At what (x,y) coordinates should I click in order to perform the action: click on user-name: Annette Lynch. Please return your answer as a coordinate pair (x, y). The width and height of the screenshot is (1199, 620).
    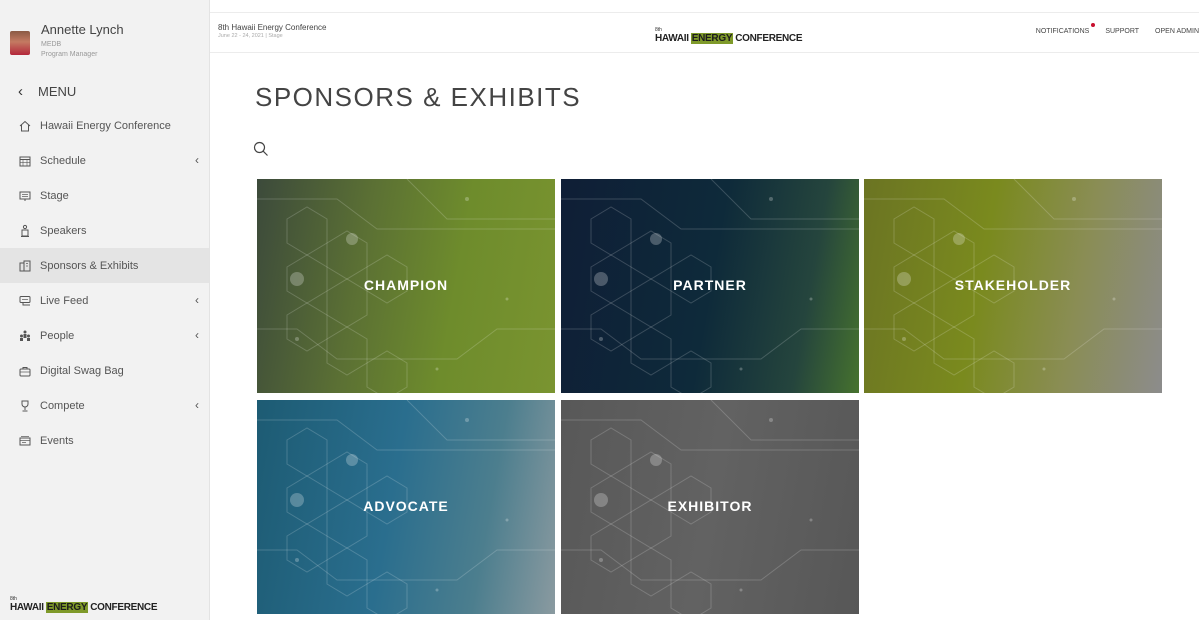
    Looking at the image, I should click on (82, 29).